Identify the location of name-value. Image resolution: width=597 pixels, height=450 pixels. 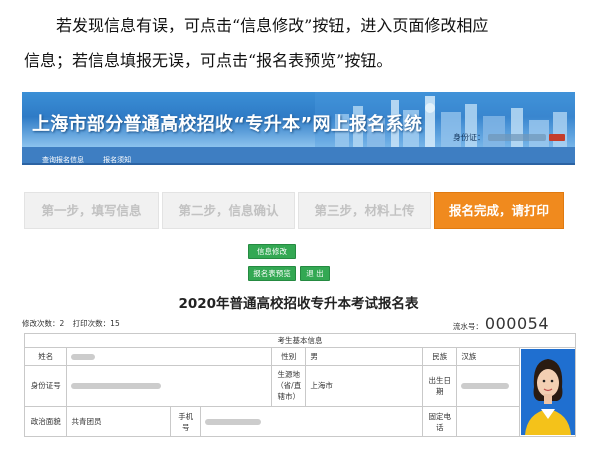
(169, 356).